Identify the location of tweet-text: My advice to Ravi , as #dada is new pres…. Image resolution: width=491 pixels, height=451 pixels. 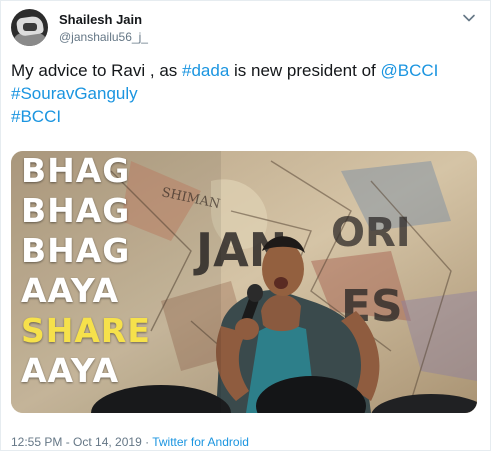
(246, 93).